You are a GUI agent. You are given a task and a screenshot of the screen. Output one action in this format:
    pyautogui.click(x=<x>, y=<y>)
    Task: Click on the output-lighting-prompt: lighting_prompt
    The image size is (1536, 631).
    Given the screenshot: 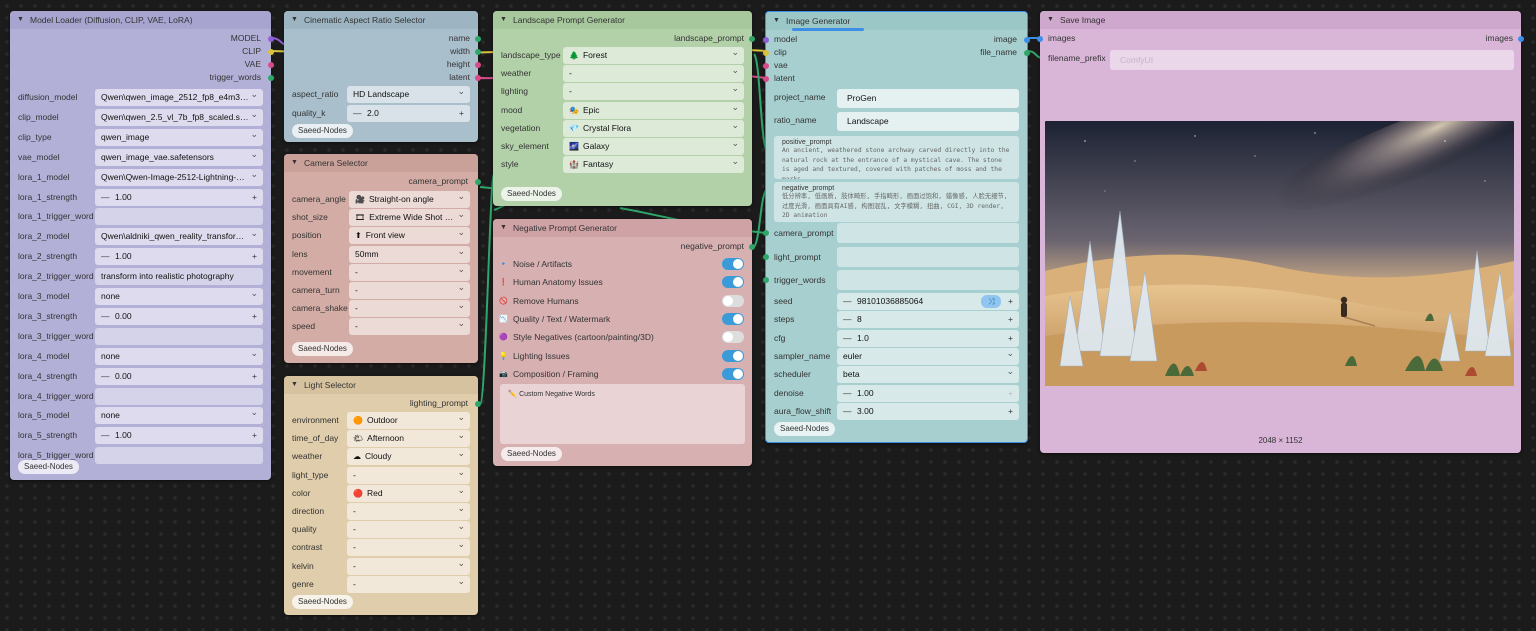 What is the action you would take?
    pyautogui.click(x=439, y=403)
    